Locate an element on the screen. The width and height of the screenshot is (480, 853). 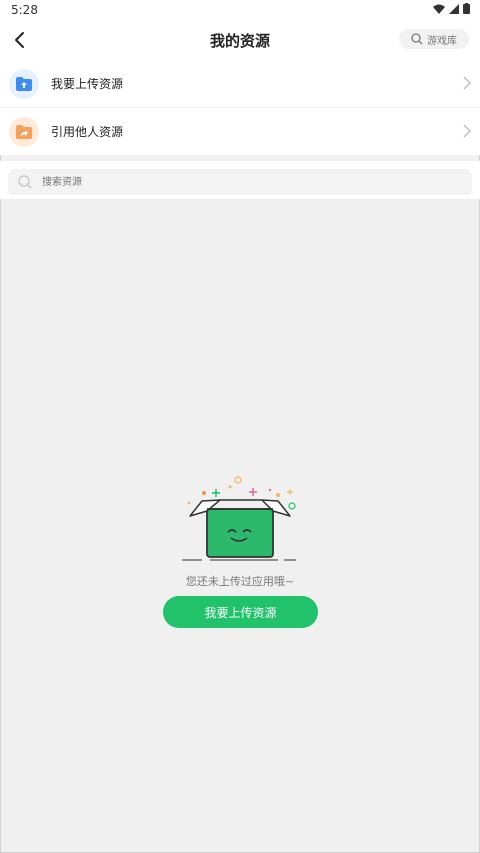
menu-item-upload-resource: 我要上传资源 is located at coordinates (240, 83).